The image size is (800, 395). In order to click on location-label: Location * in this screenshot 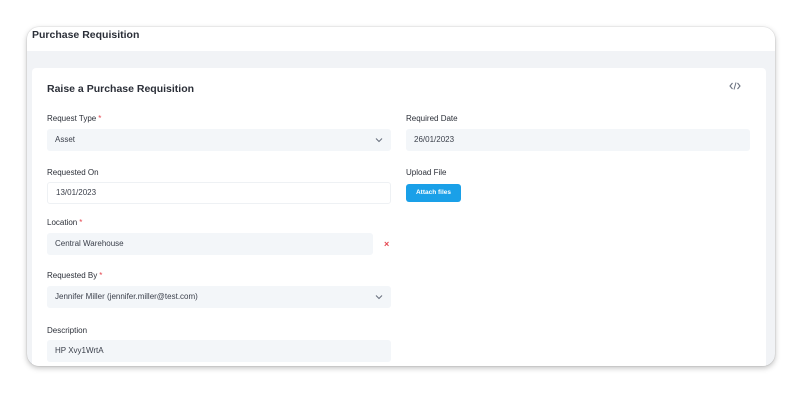, I will do `click(64, 222)`.